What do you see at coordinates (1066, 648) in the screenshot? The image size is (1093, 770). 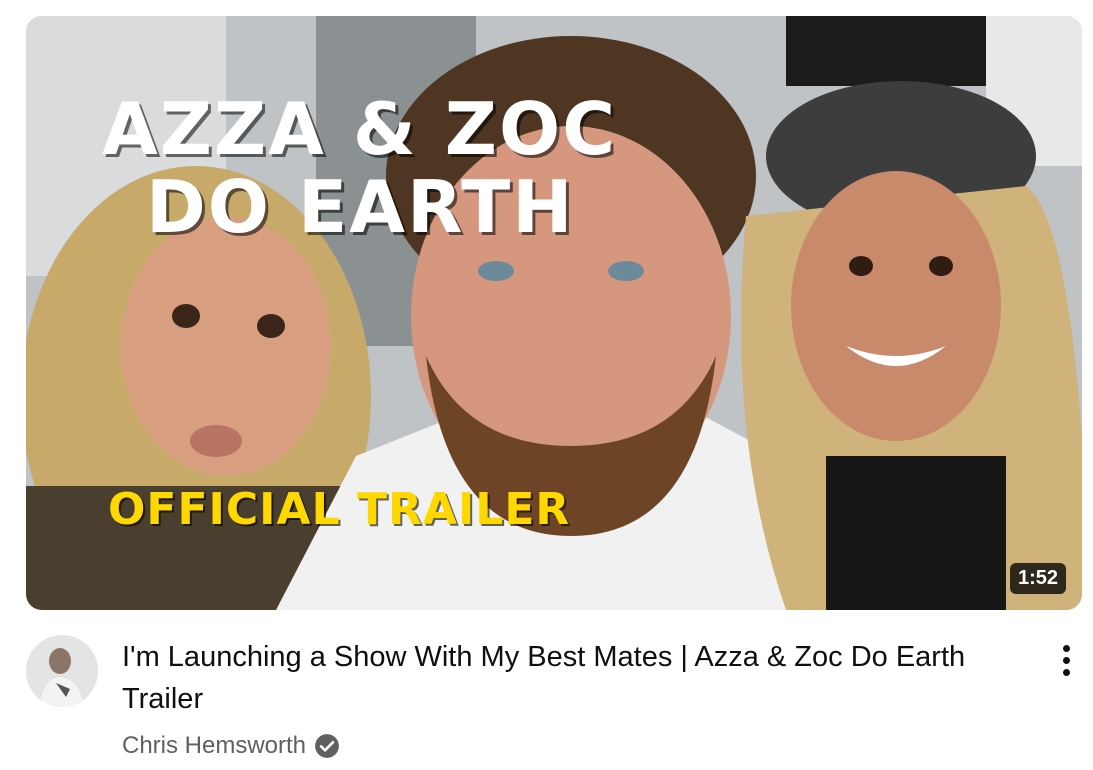 I see `more-vertical-icon` at bounding box center [1066, 648].